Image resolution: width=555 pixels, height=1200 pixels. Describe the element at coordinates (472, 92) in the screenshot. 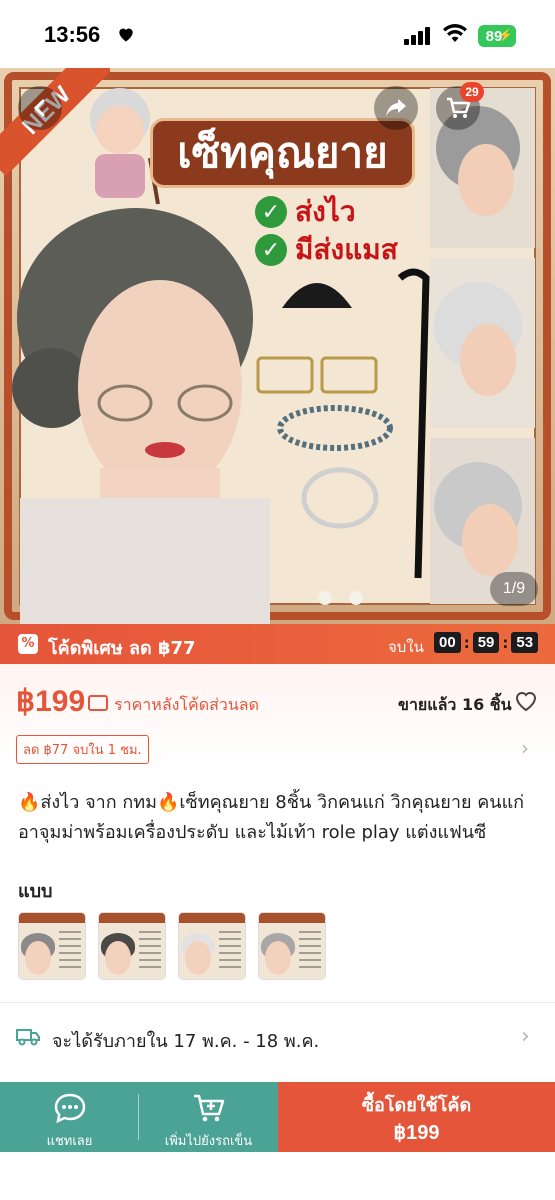

I see `cart-count-badge: 29` at that location.